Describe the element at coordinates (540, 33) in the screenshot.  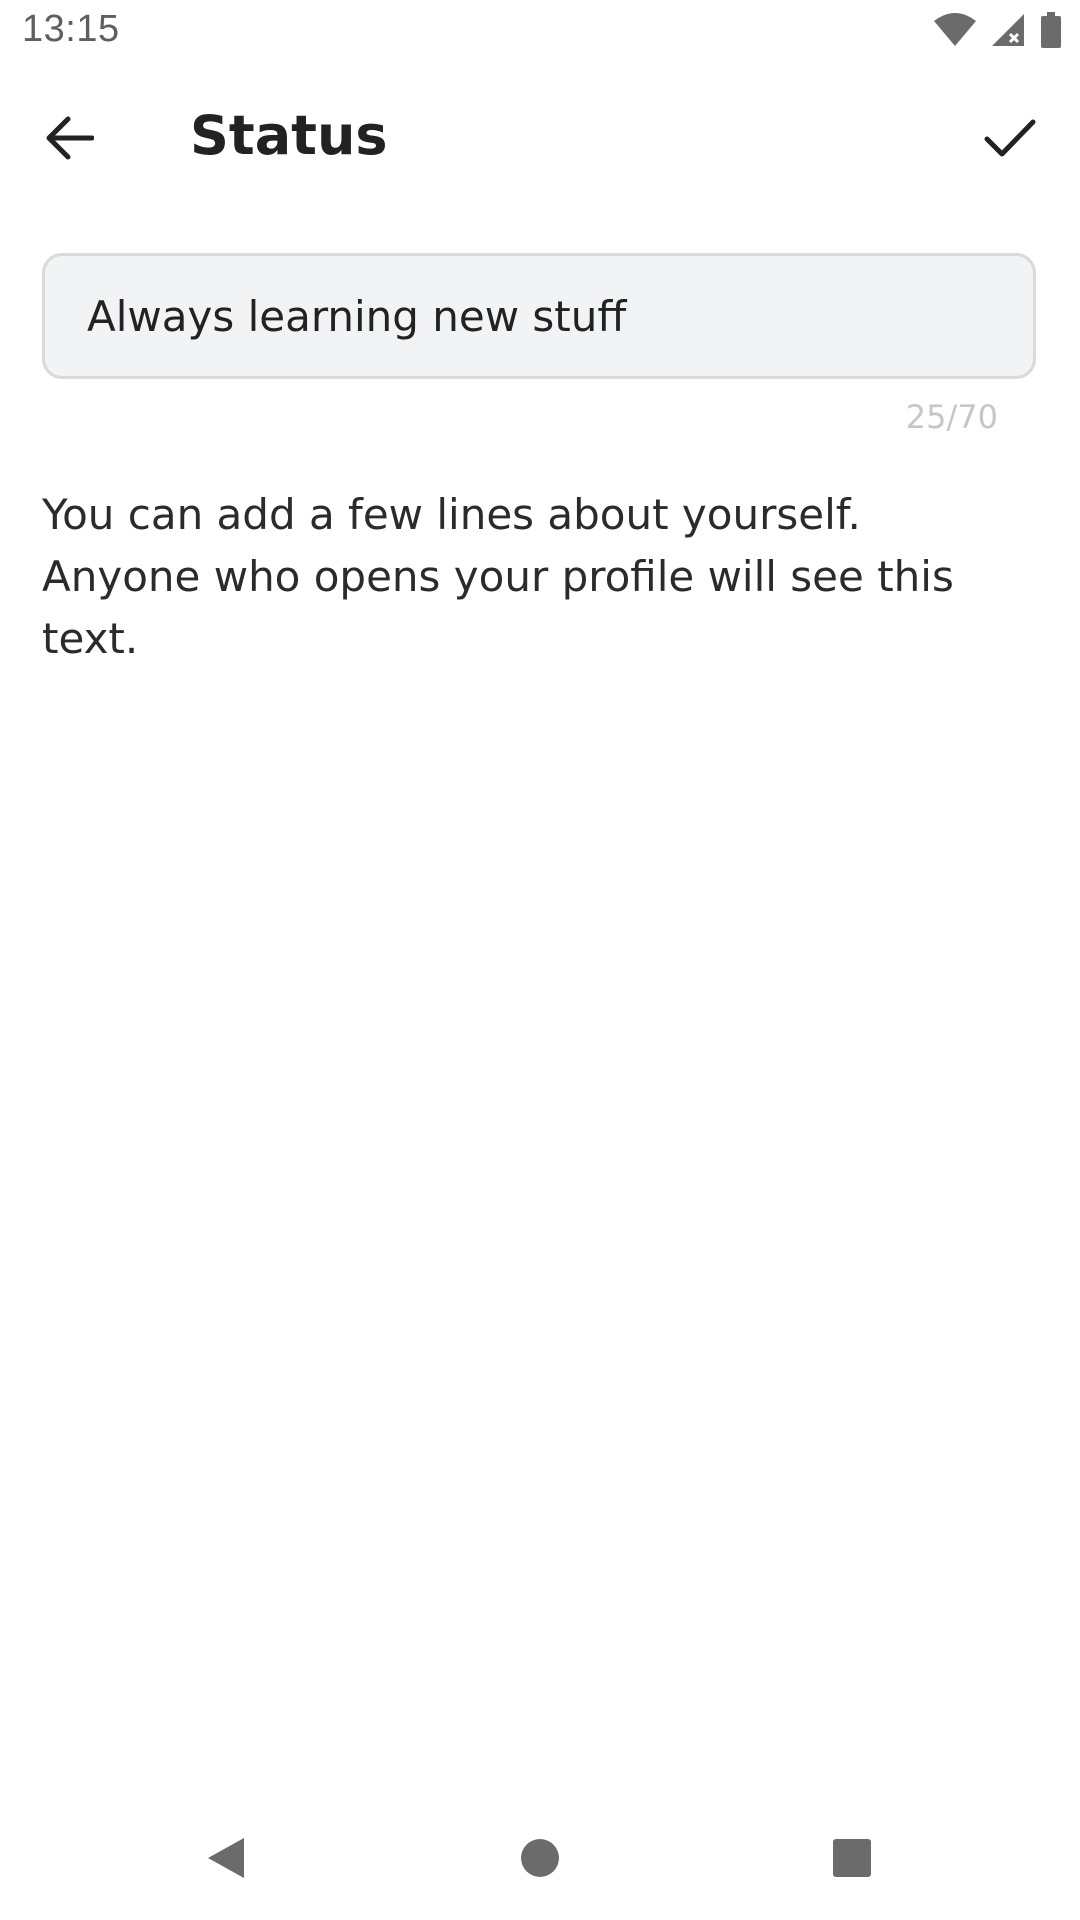
I see `system-status-bar: 13:15` at that location.